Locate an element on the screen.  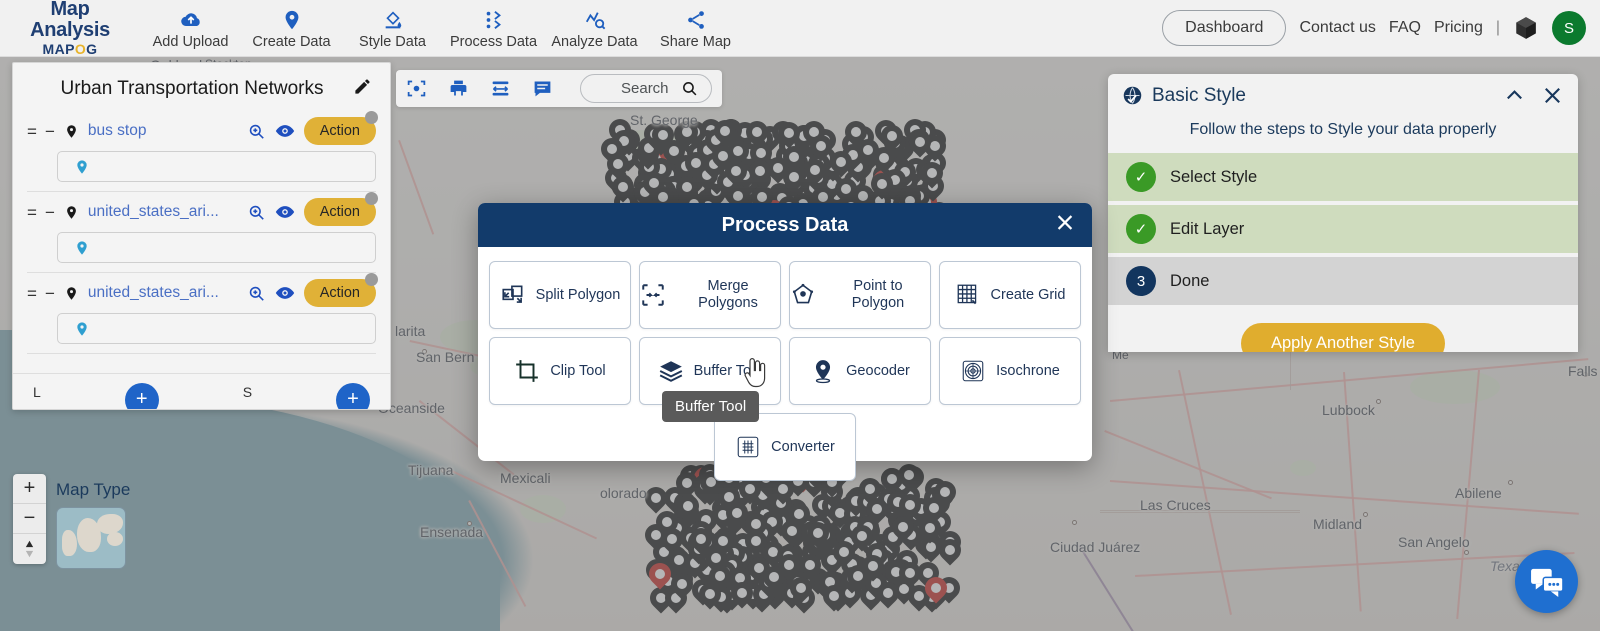
layer-name: bus stop is located at coordinates (163, 131).